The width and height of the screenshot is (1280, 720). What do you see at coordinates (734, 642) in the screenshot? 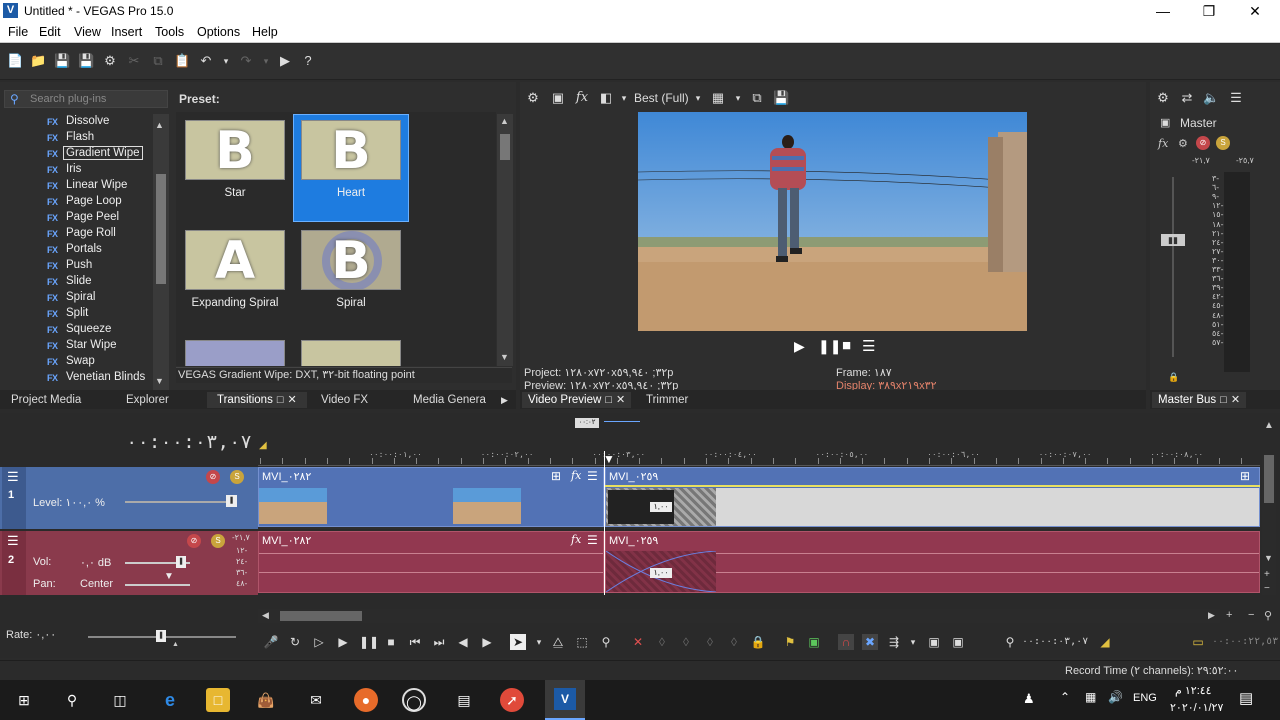
I see `split-icon: ◊` at bounding box center [734, 642].